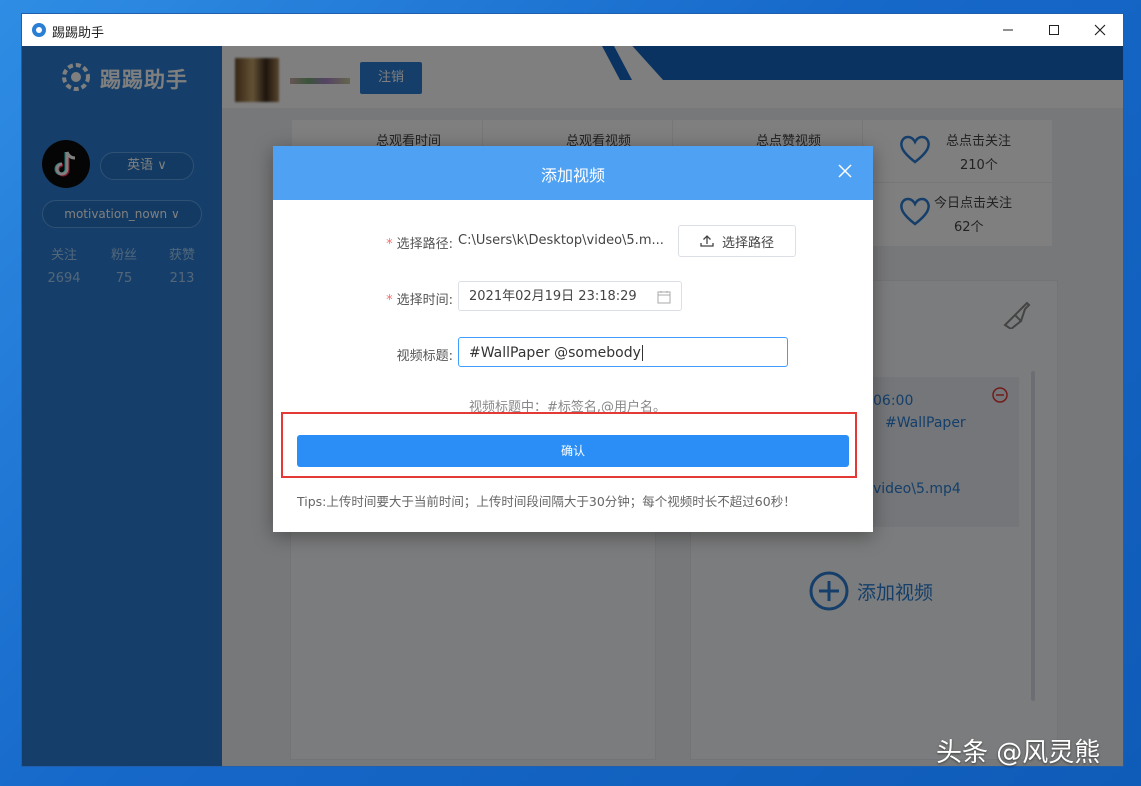  I want to click on maximize-icon, so click(1054, 30).